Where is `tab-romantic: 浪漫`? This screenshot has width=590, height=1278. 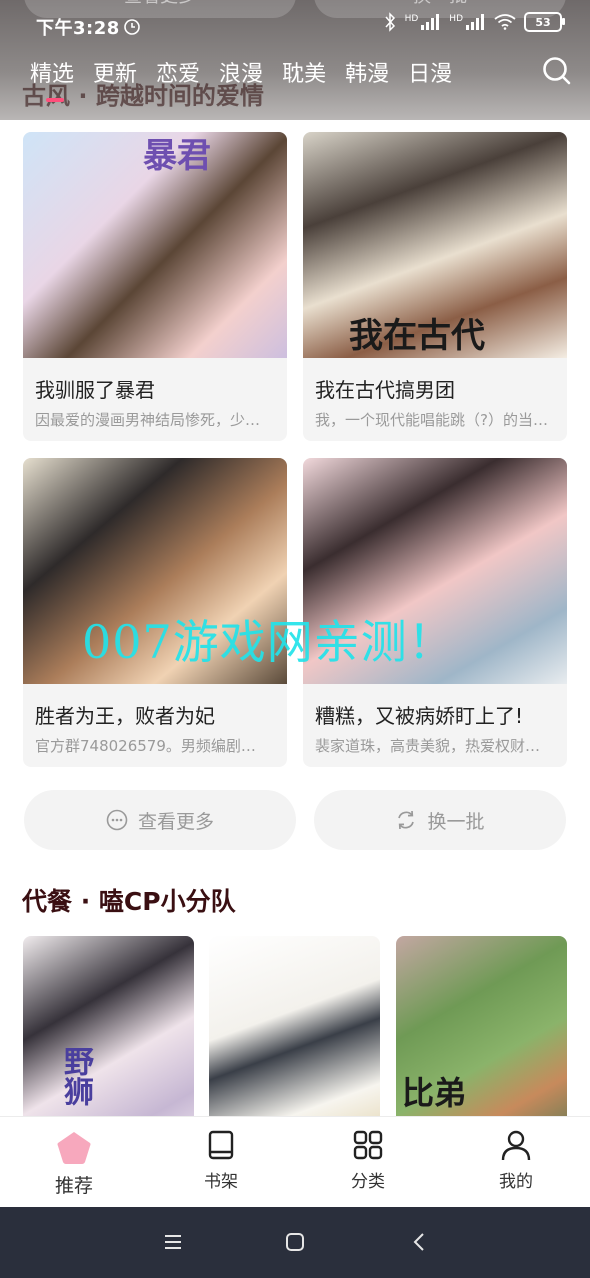 tab-romantic: 浪漫 is located at coordinates (241, 75).